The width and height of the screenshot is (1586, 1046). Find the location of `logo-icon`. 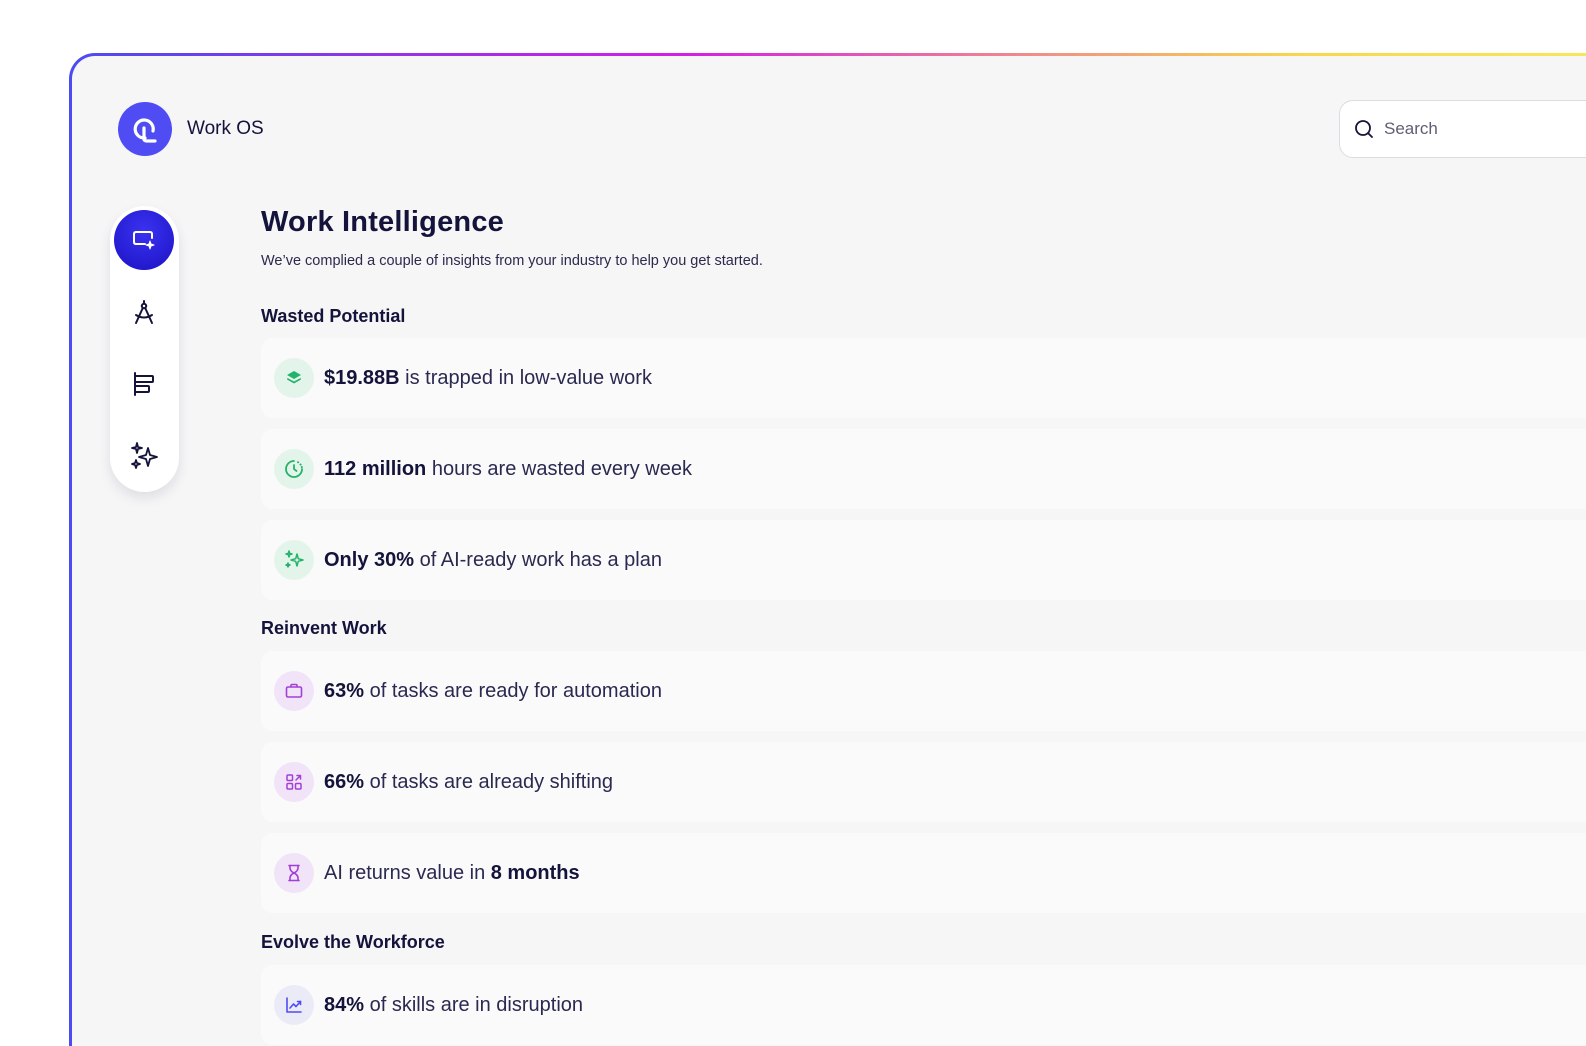

logo-icon is located at coordinates (145, 129).